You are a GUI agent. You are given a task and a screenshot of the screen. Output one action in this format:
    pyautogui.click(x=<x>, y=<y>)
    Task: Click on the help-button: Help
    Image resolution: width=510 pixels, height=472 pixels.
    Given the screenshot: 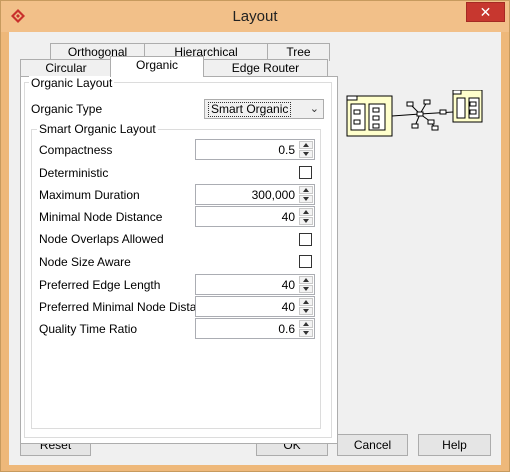 What is the action you would take?
    pyautogui.click(x=454, y=445)
    